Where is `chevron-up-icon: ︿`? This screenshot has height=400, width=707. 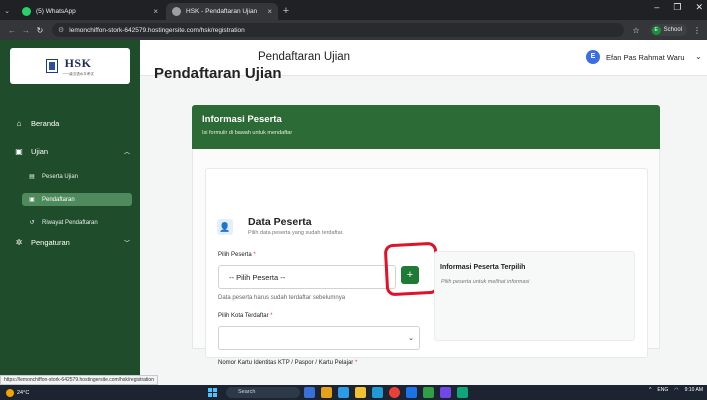 chevron-up-icon: ︿ is located at coordinates (126, 152).